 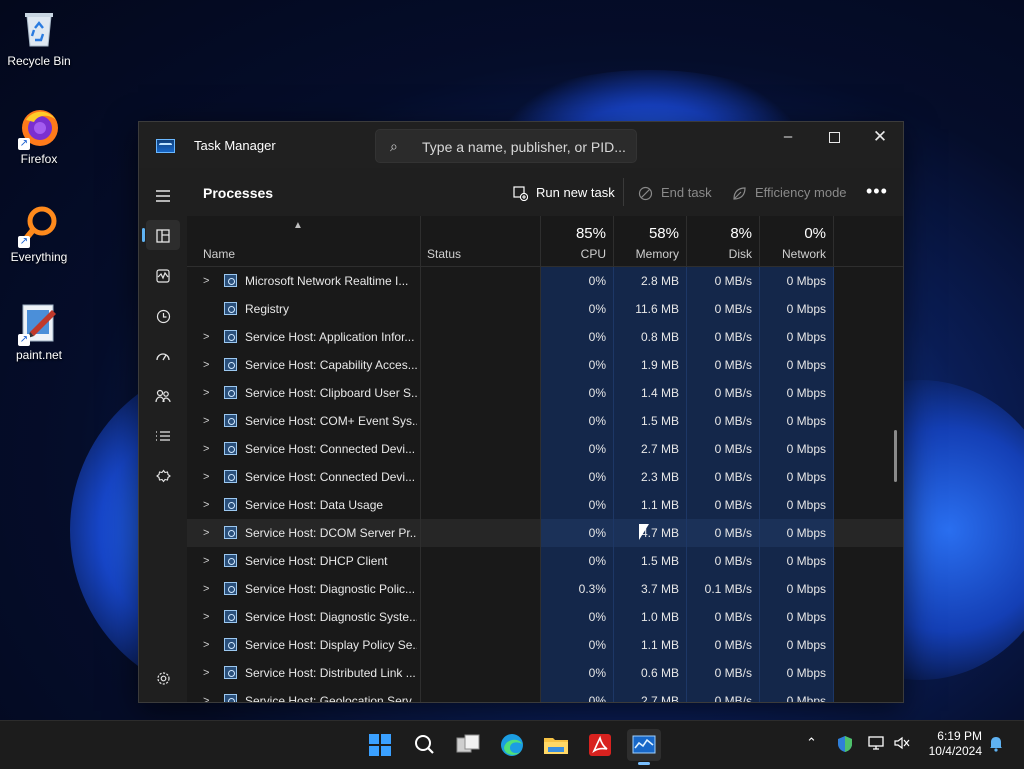 I want to click on performance-icon, so click(x=163, y=275).